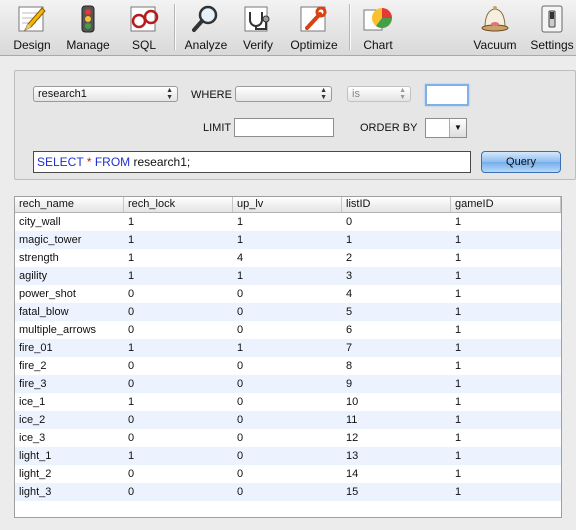 This screenshot has height=530, width=576. Describe the element at coordinates (71, 222) in the screenshot. I see `table-cell: city_wall` at that location.